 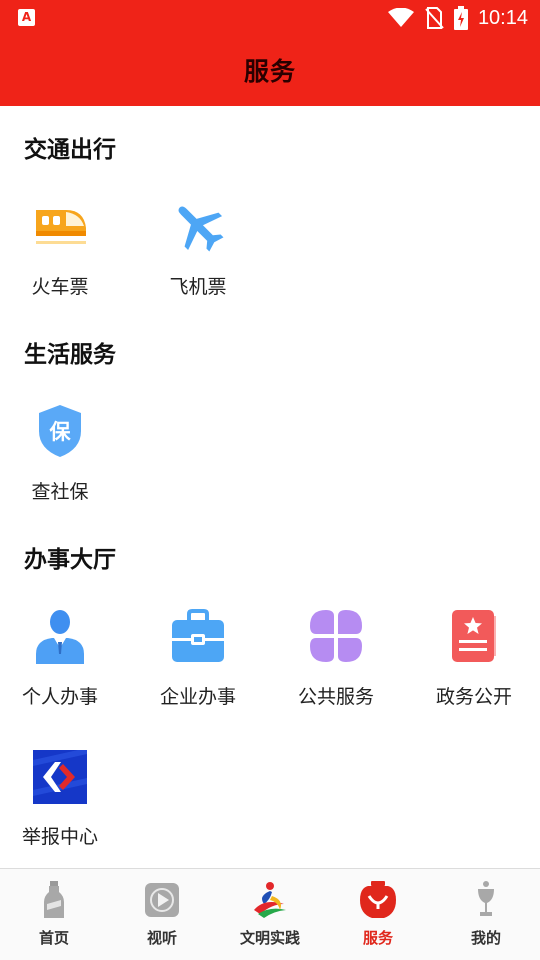 What do you see at coordinates (162, 900) in the screenshot?
I see `play-icon` at bounding box center [162, 900].